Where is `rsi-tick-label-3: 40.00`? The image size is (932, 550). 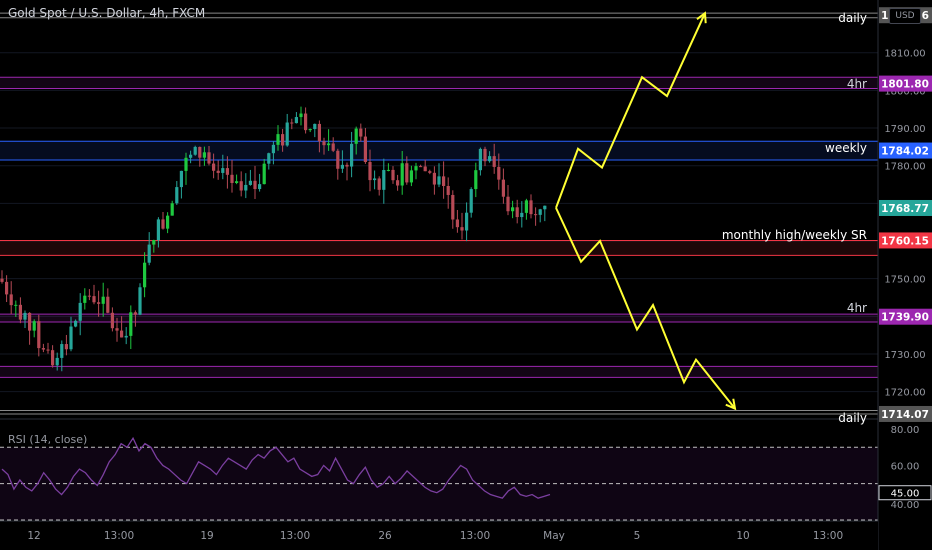 rsi-tick-label-3: 40.00 is located at coordinates (905, 505).